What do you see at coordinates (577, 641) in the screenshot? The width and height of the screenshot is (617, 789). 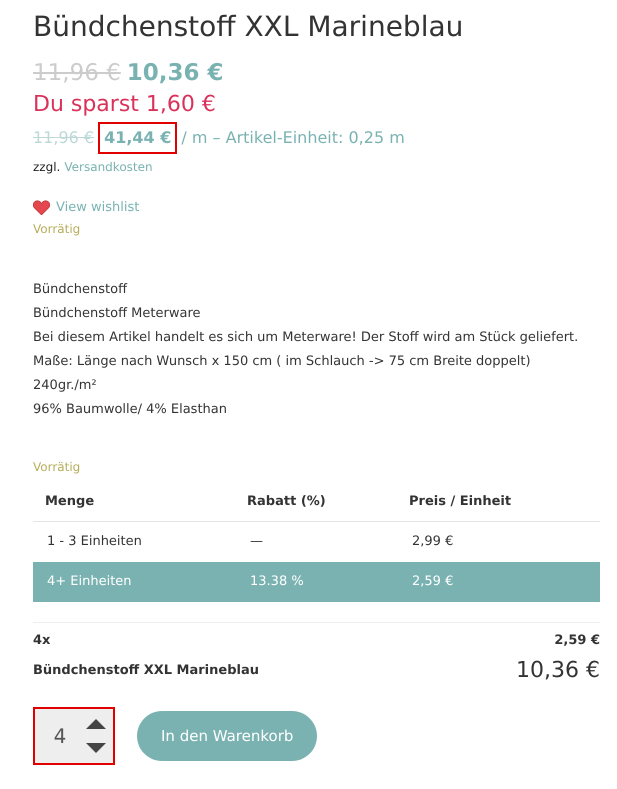 I see `unit-price-summary: 2,59 €` at bounding box center [577, 641].